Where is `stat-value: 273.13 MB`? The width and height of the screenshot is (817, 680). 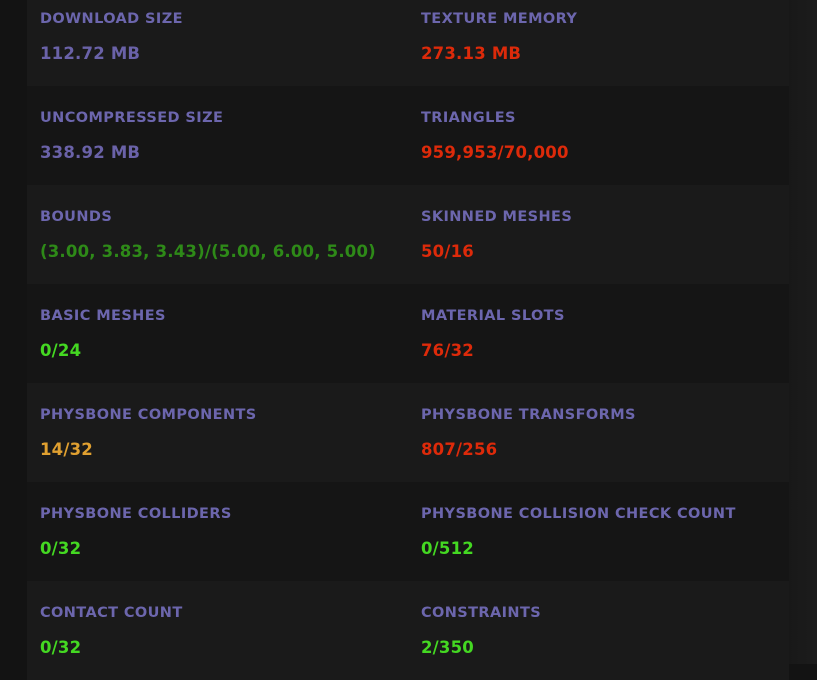
stat-value: 273.13 MB is located at coordinates (471, 53).